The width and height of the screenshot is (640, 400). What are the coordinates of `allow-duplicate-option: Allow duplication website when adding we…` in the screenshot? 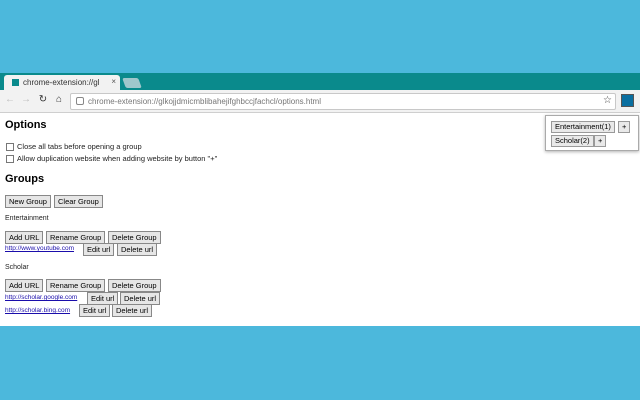 It's located at (111, 158).